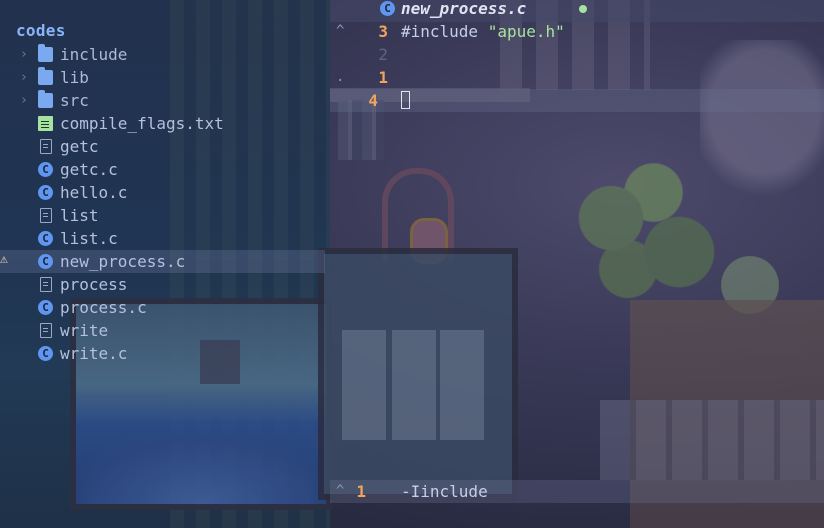  What do you see at coordinates (41, 30) in the screenshot?
I see `explorer-root-title: codes` at bounding box center [41, 30].